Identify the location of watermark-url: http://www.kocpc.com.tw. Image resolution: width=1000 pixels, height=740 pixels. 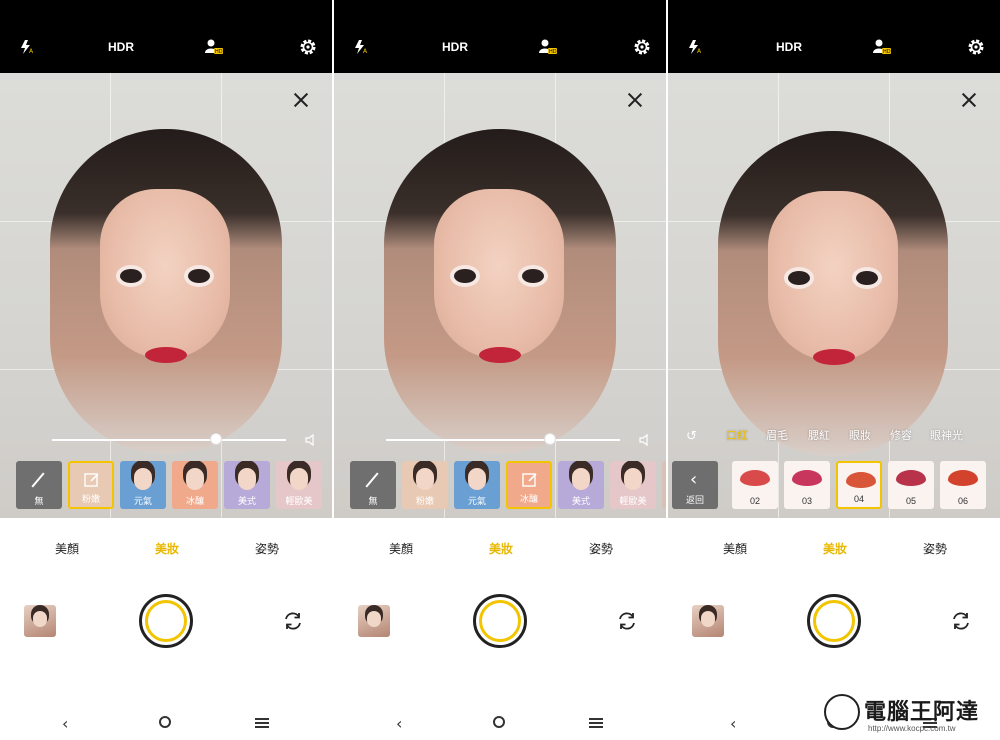
(912, 728).